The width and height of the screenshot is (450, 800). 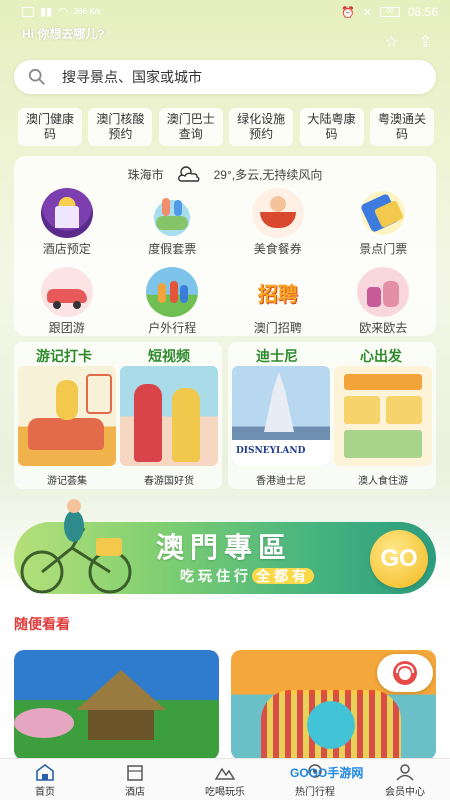 I want to click on feature-box-travelogue: 游记打卡 短视频 游记荟集 春游国好货, so click(x=118, y=415).